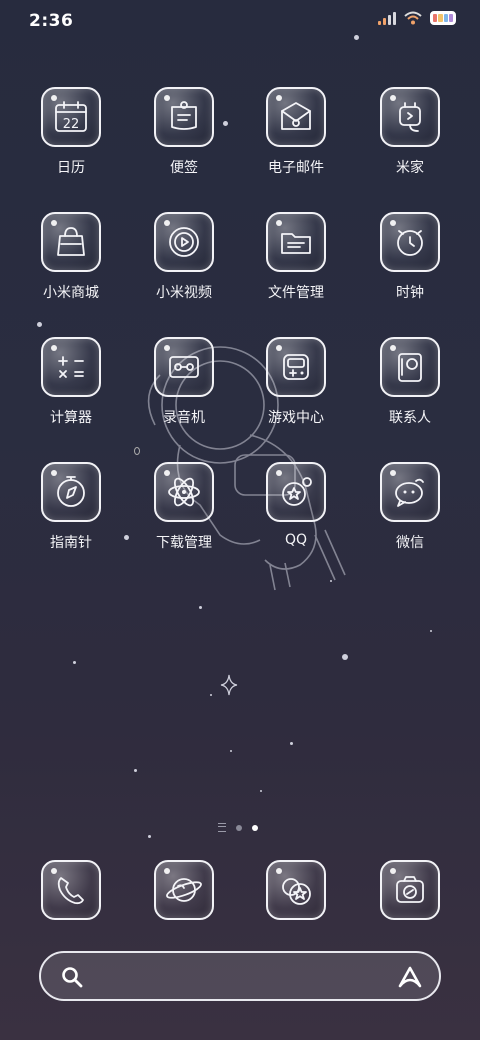  I want to click on app-label: 便签, so click(184, 168).